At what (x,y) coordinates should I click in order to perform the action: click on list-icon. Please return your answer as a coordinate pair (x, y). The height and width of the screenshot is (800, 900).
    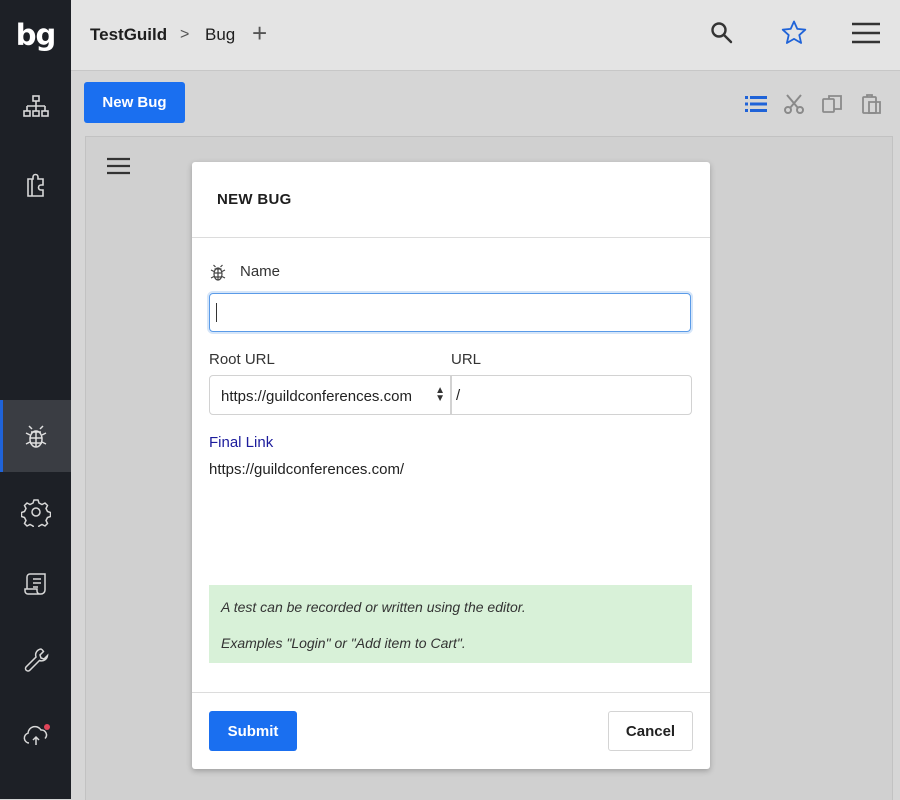
    Looking at the image, I should click on (756, 104).